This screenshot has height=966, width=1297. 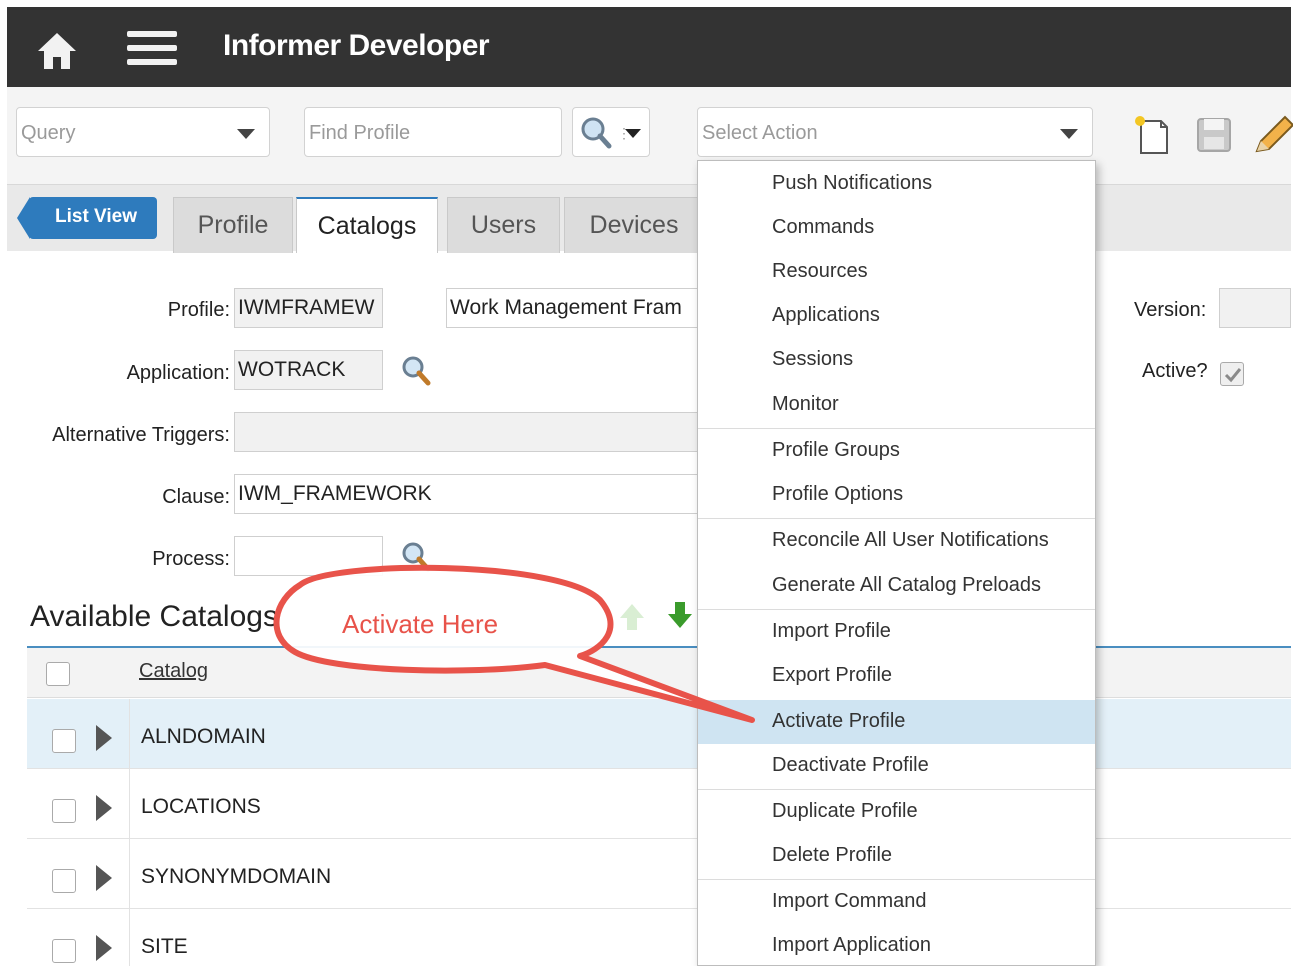 I want to click on annotation-callout, so click(x=514, y=643).